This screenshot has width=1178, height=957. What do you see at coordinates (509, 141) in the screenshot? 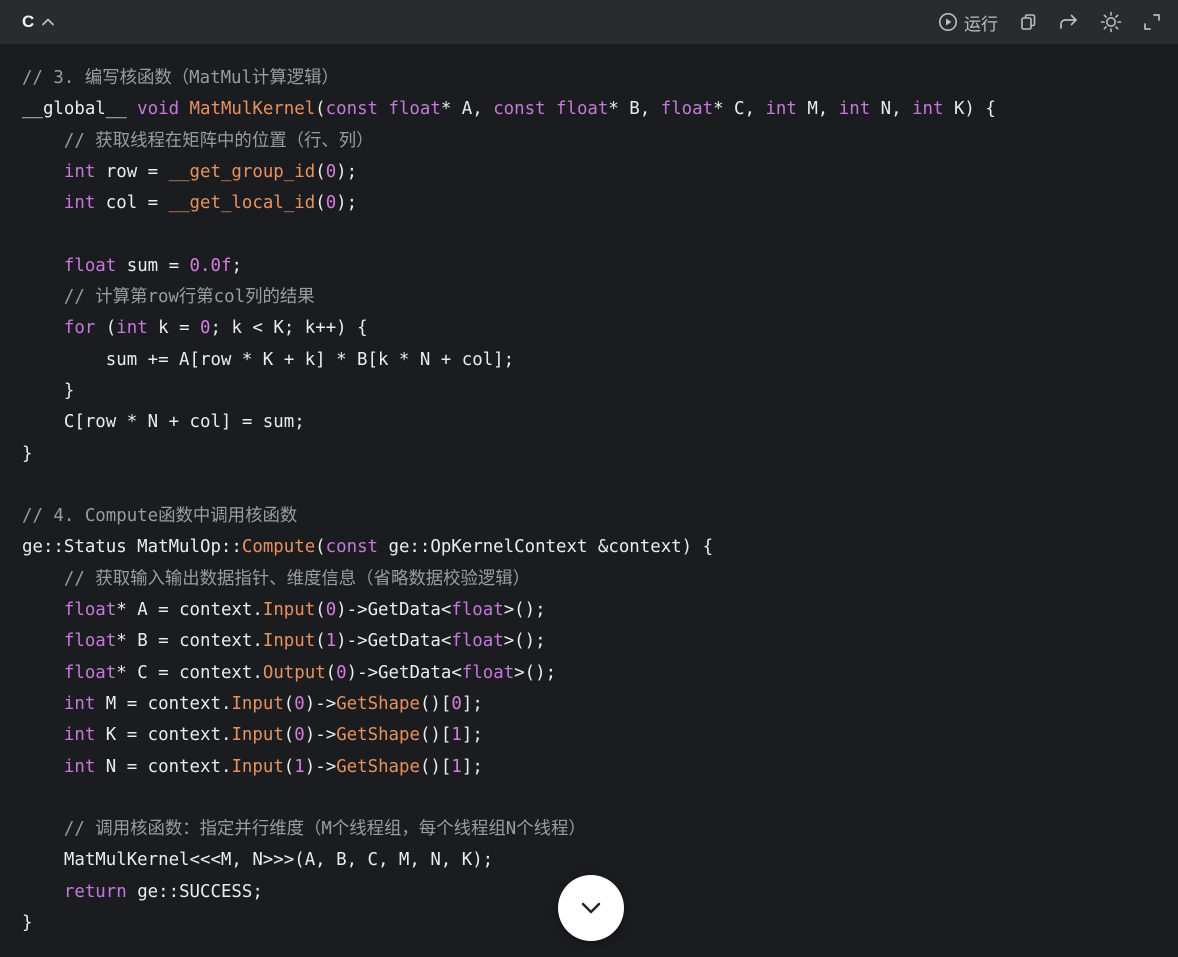
I see `code-line: // 获取线程在矩阵中的位置（行、列）` at bounding box center [509, 141].